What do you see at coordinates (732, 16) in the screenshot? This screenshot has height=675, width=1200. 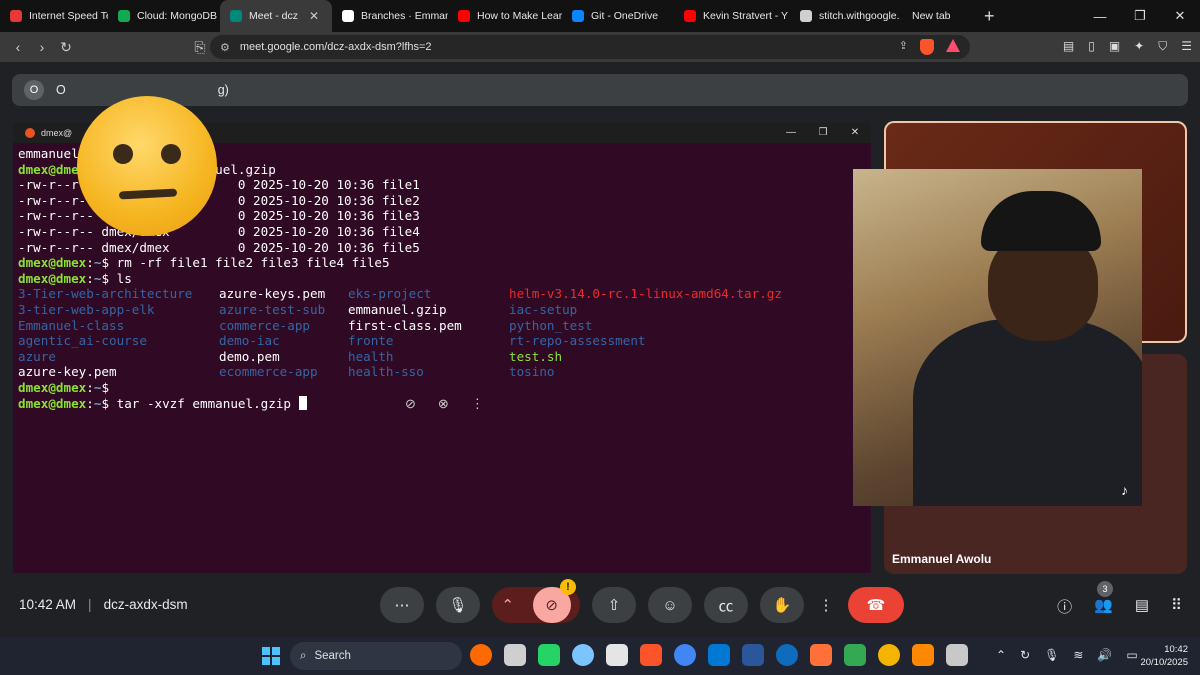 I see `browser-tab: Kevin Stratvert - Y` at bounding box center [732, 16].